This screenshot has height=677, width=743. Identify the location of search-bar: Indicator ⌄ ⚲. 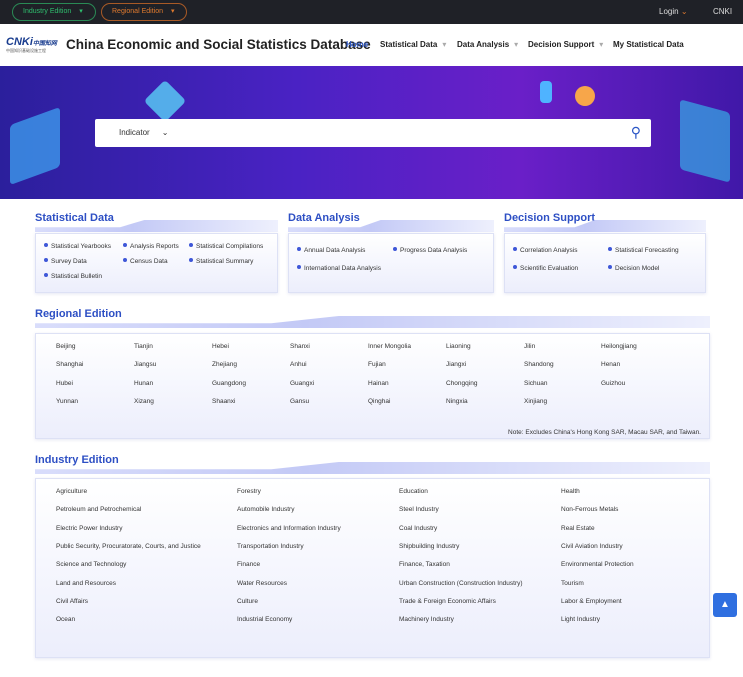
(373, 133).